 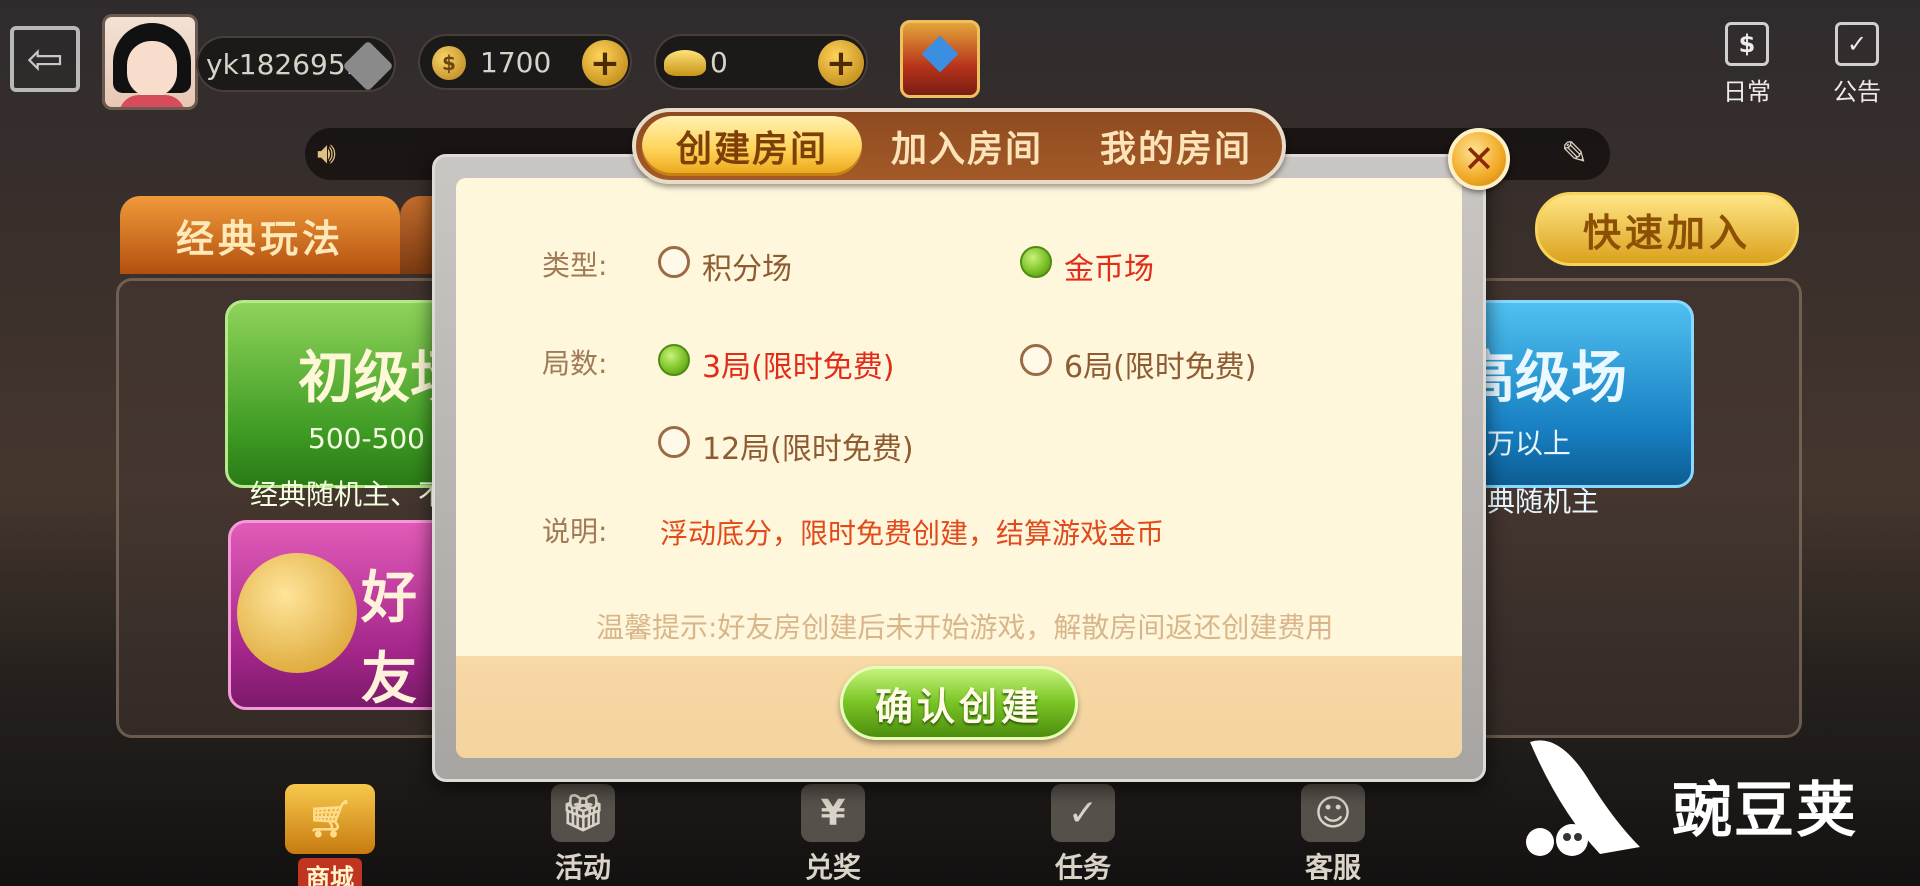 I want to click on nav-redeem-label: 兑奖, so click(x=832, y=867).